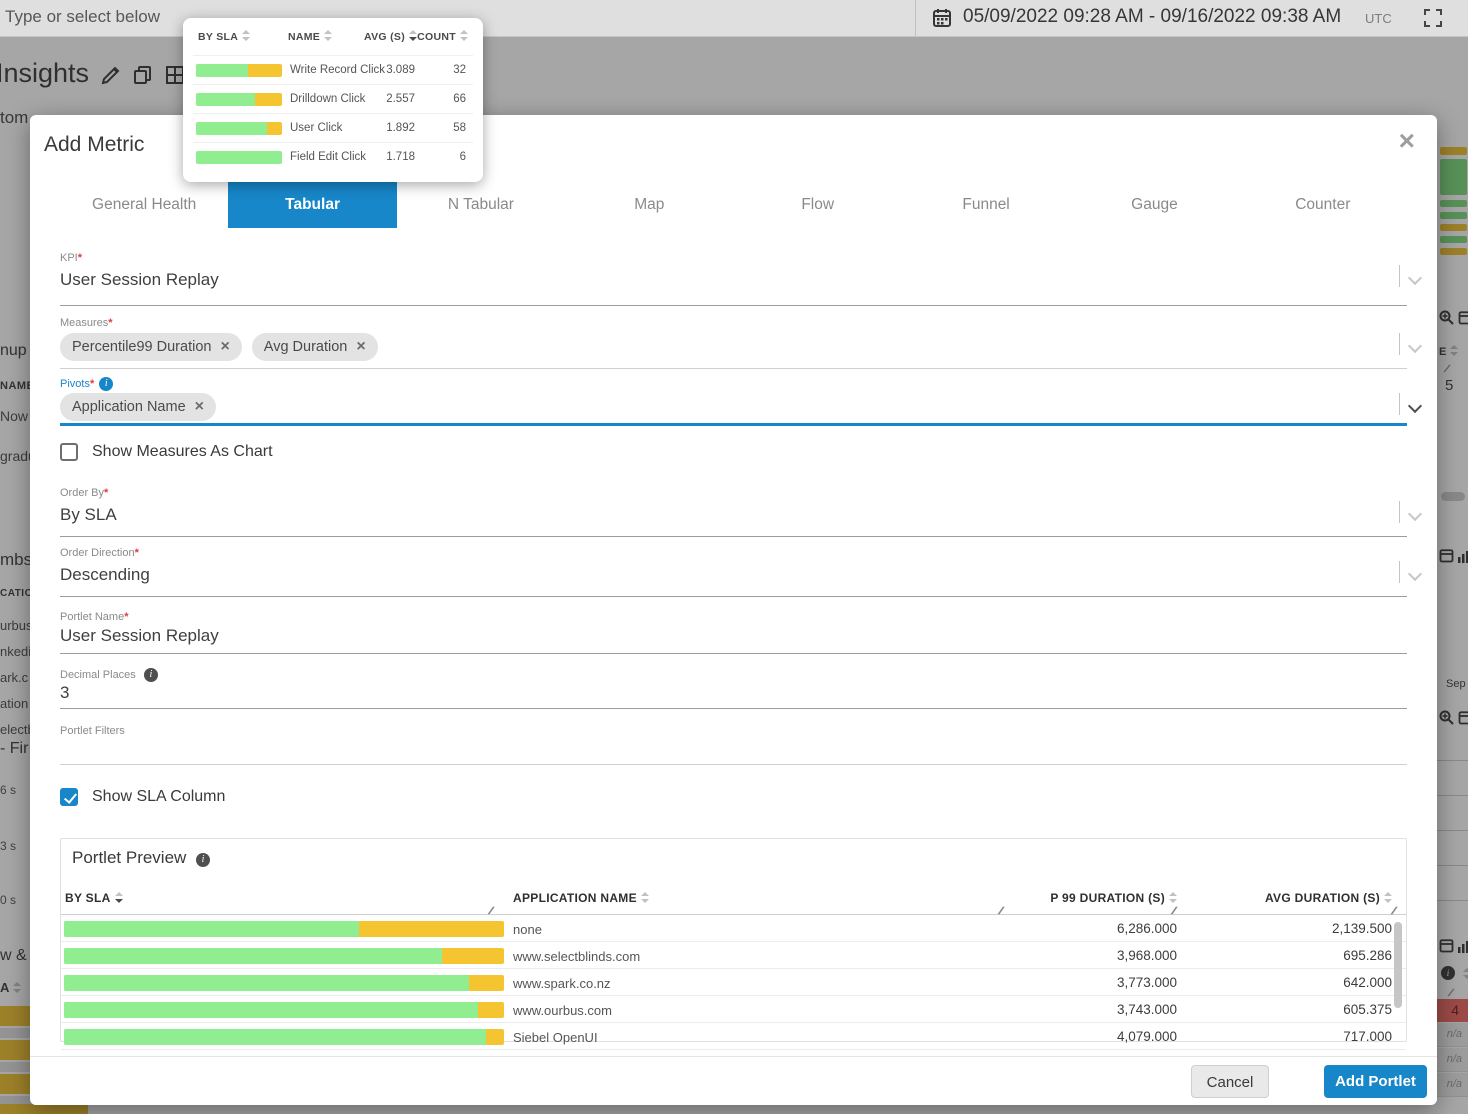  I want to click on tab-tabular: Tabular, so click(312, 205).